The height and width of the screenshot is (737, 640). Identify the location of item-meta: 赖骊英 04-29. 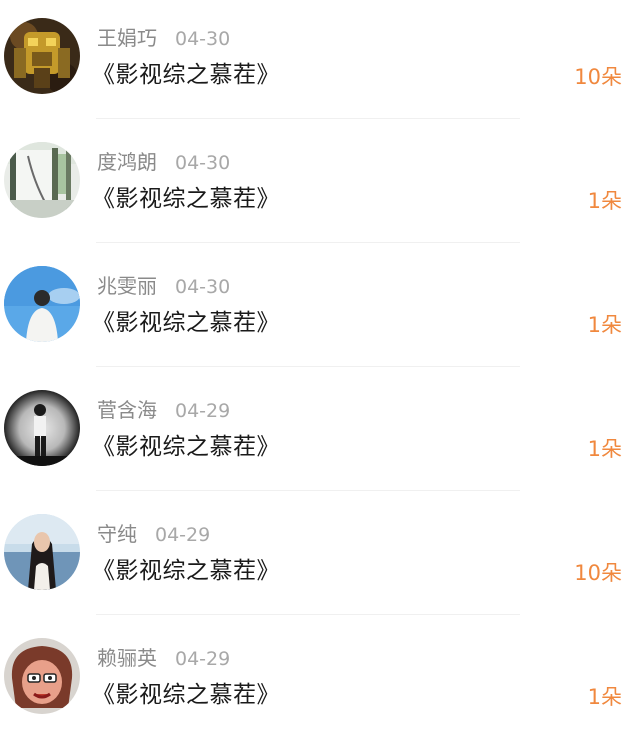
(163, 658).